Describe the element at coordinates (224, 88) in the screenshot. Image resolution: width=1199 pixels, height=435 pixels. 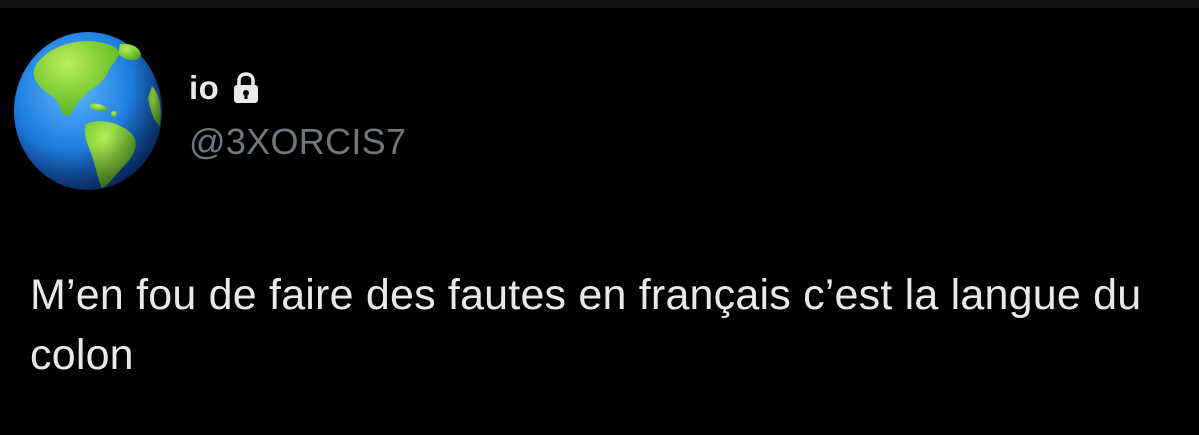
I see `user-name-row: io` at that location.